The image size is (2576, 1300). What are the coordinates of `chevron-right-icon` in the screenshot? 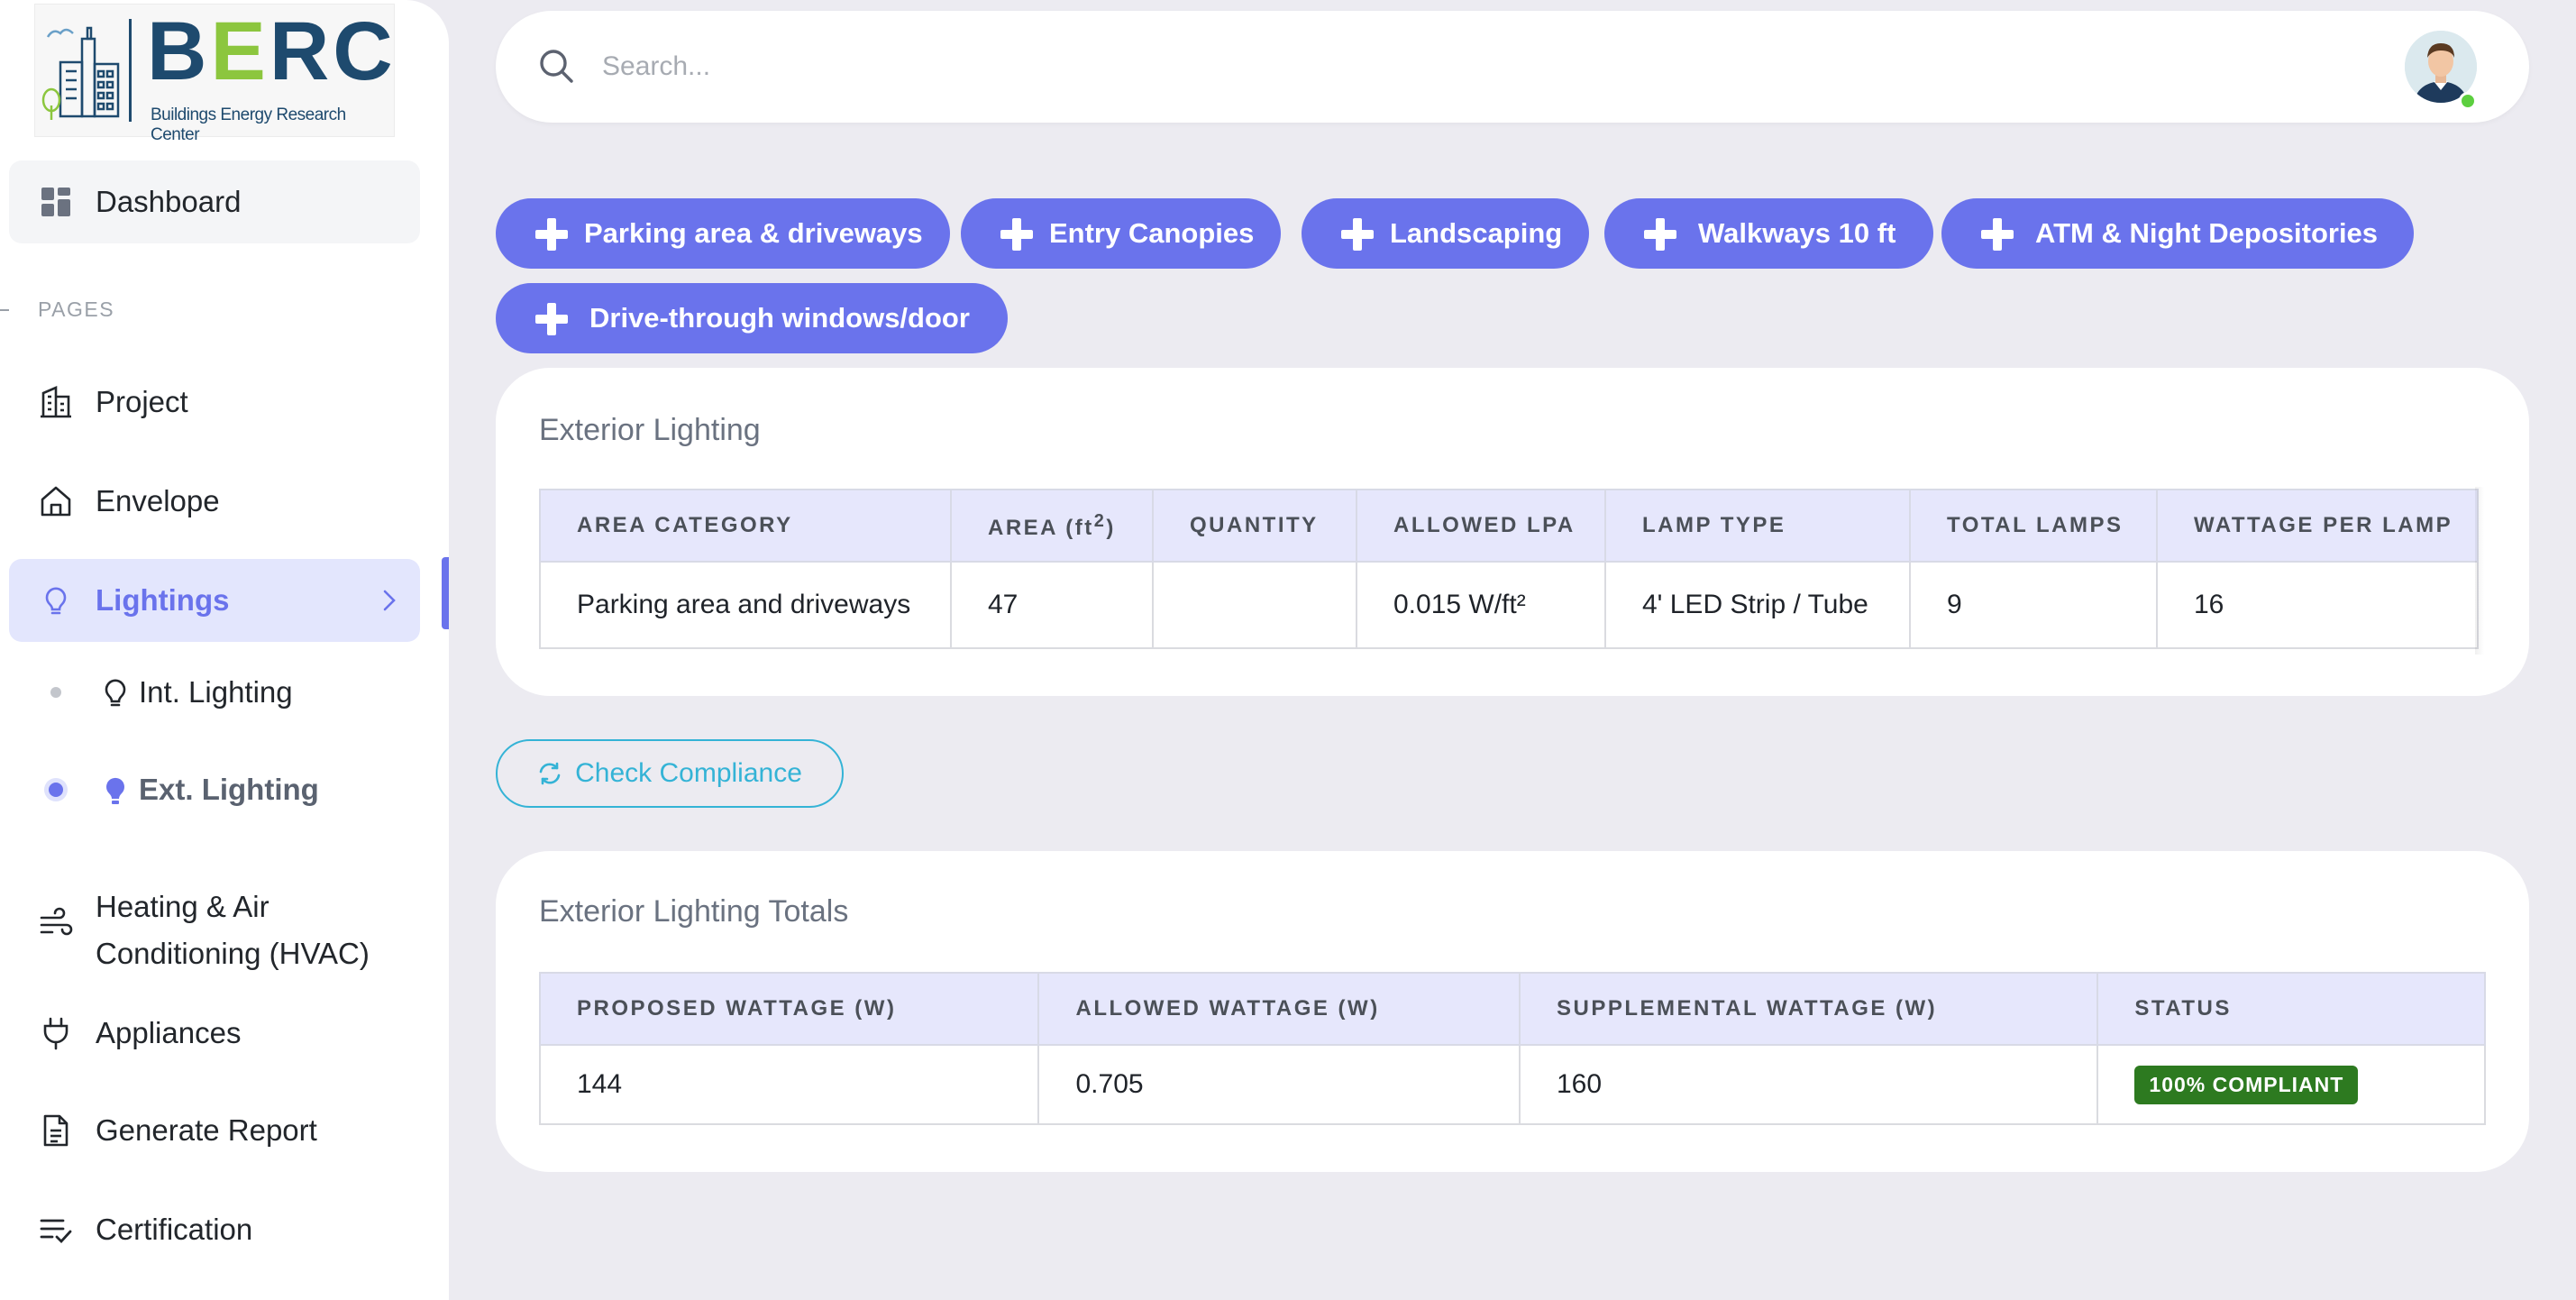 It's located at (389, 601).